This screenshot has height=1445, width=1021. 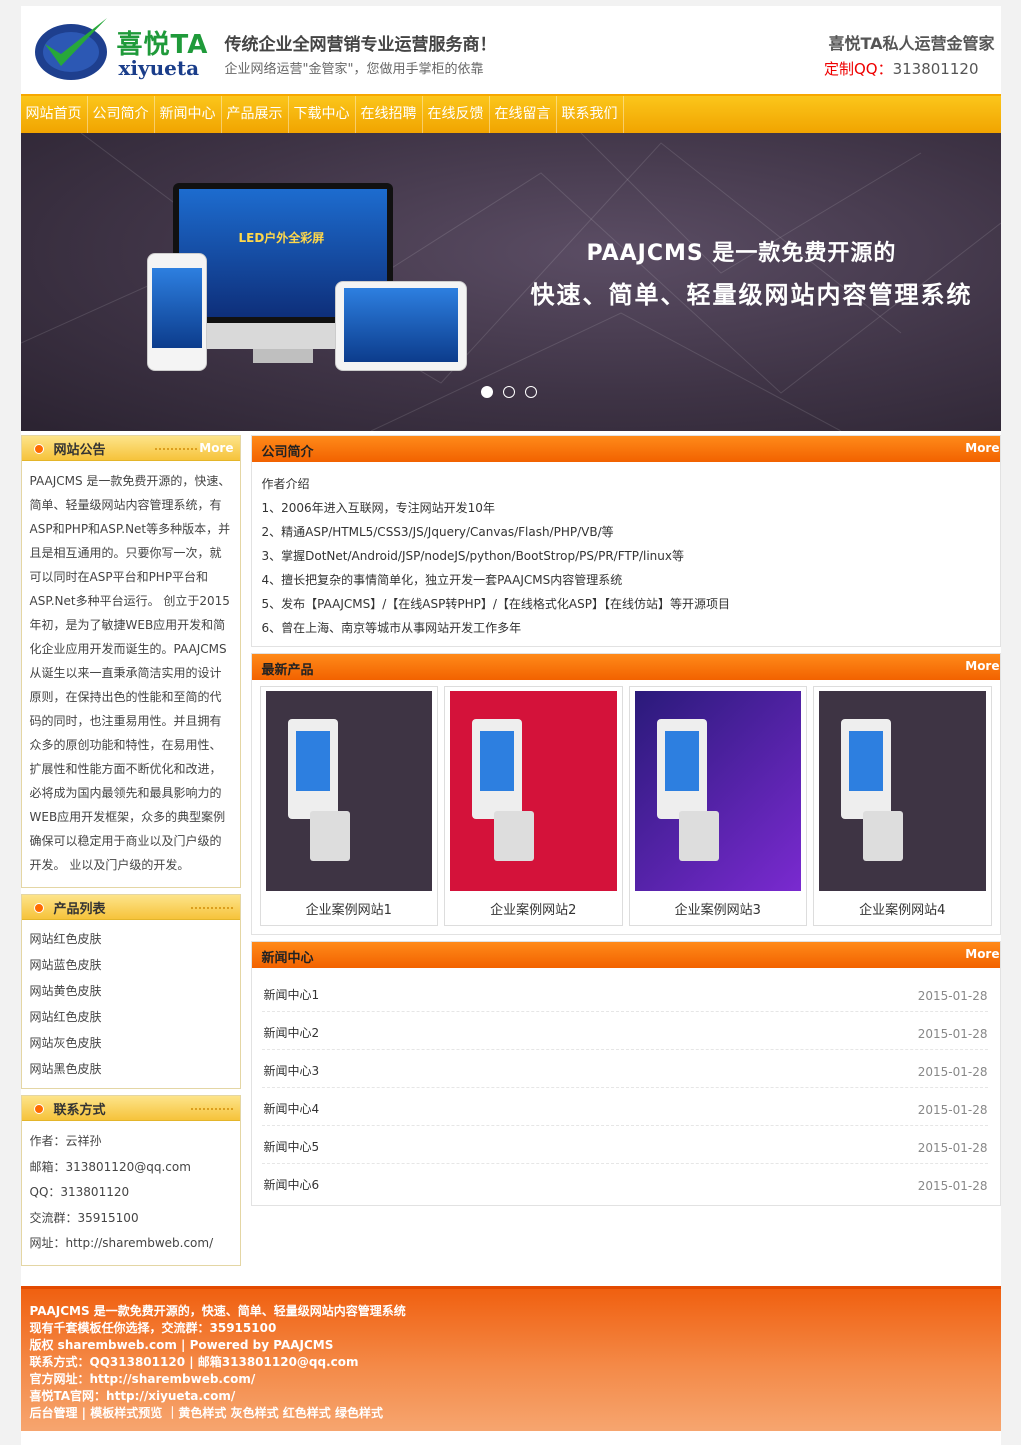 I want to click on news-row: 新闻中心1 2015-01-28, so click(x=624, y=993).